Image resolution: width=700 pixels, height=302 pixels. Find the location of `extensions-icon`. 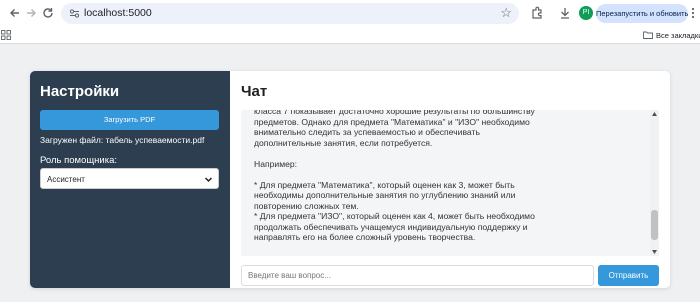

extensions-icon is located at coordinates (537, 13).